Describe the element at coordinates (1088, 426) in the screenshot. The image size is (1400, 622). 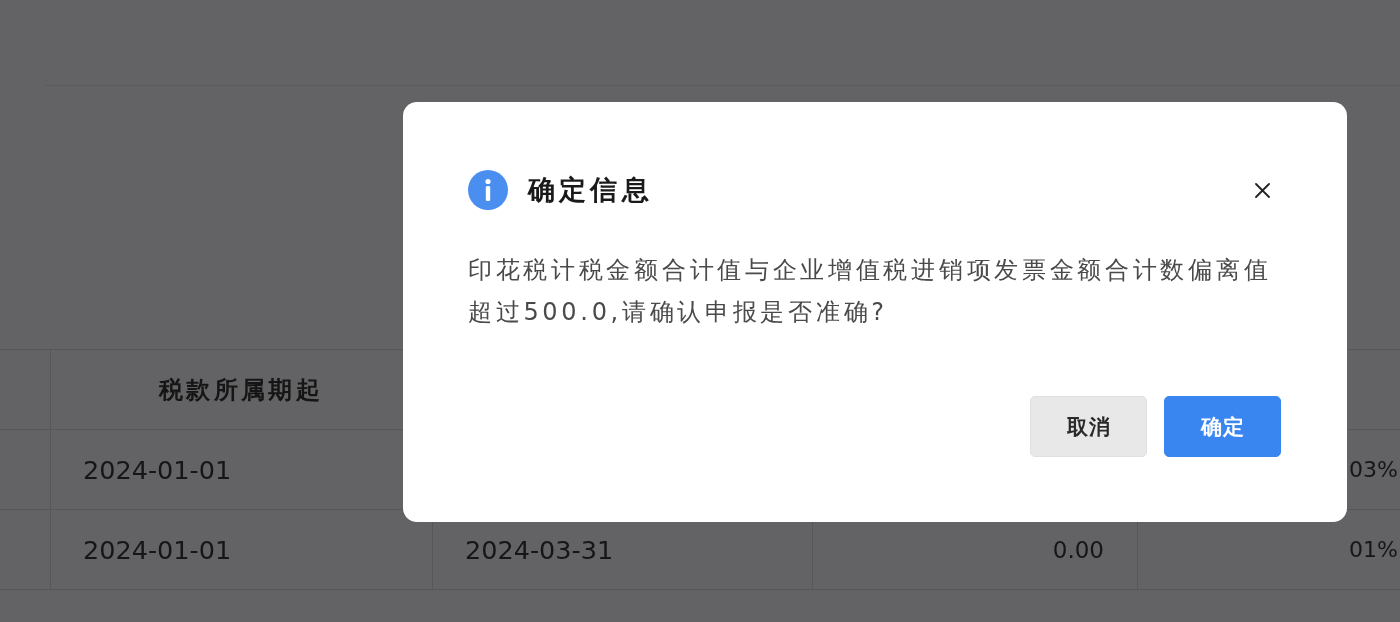
I see `cancel-button: 取消` at that location.